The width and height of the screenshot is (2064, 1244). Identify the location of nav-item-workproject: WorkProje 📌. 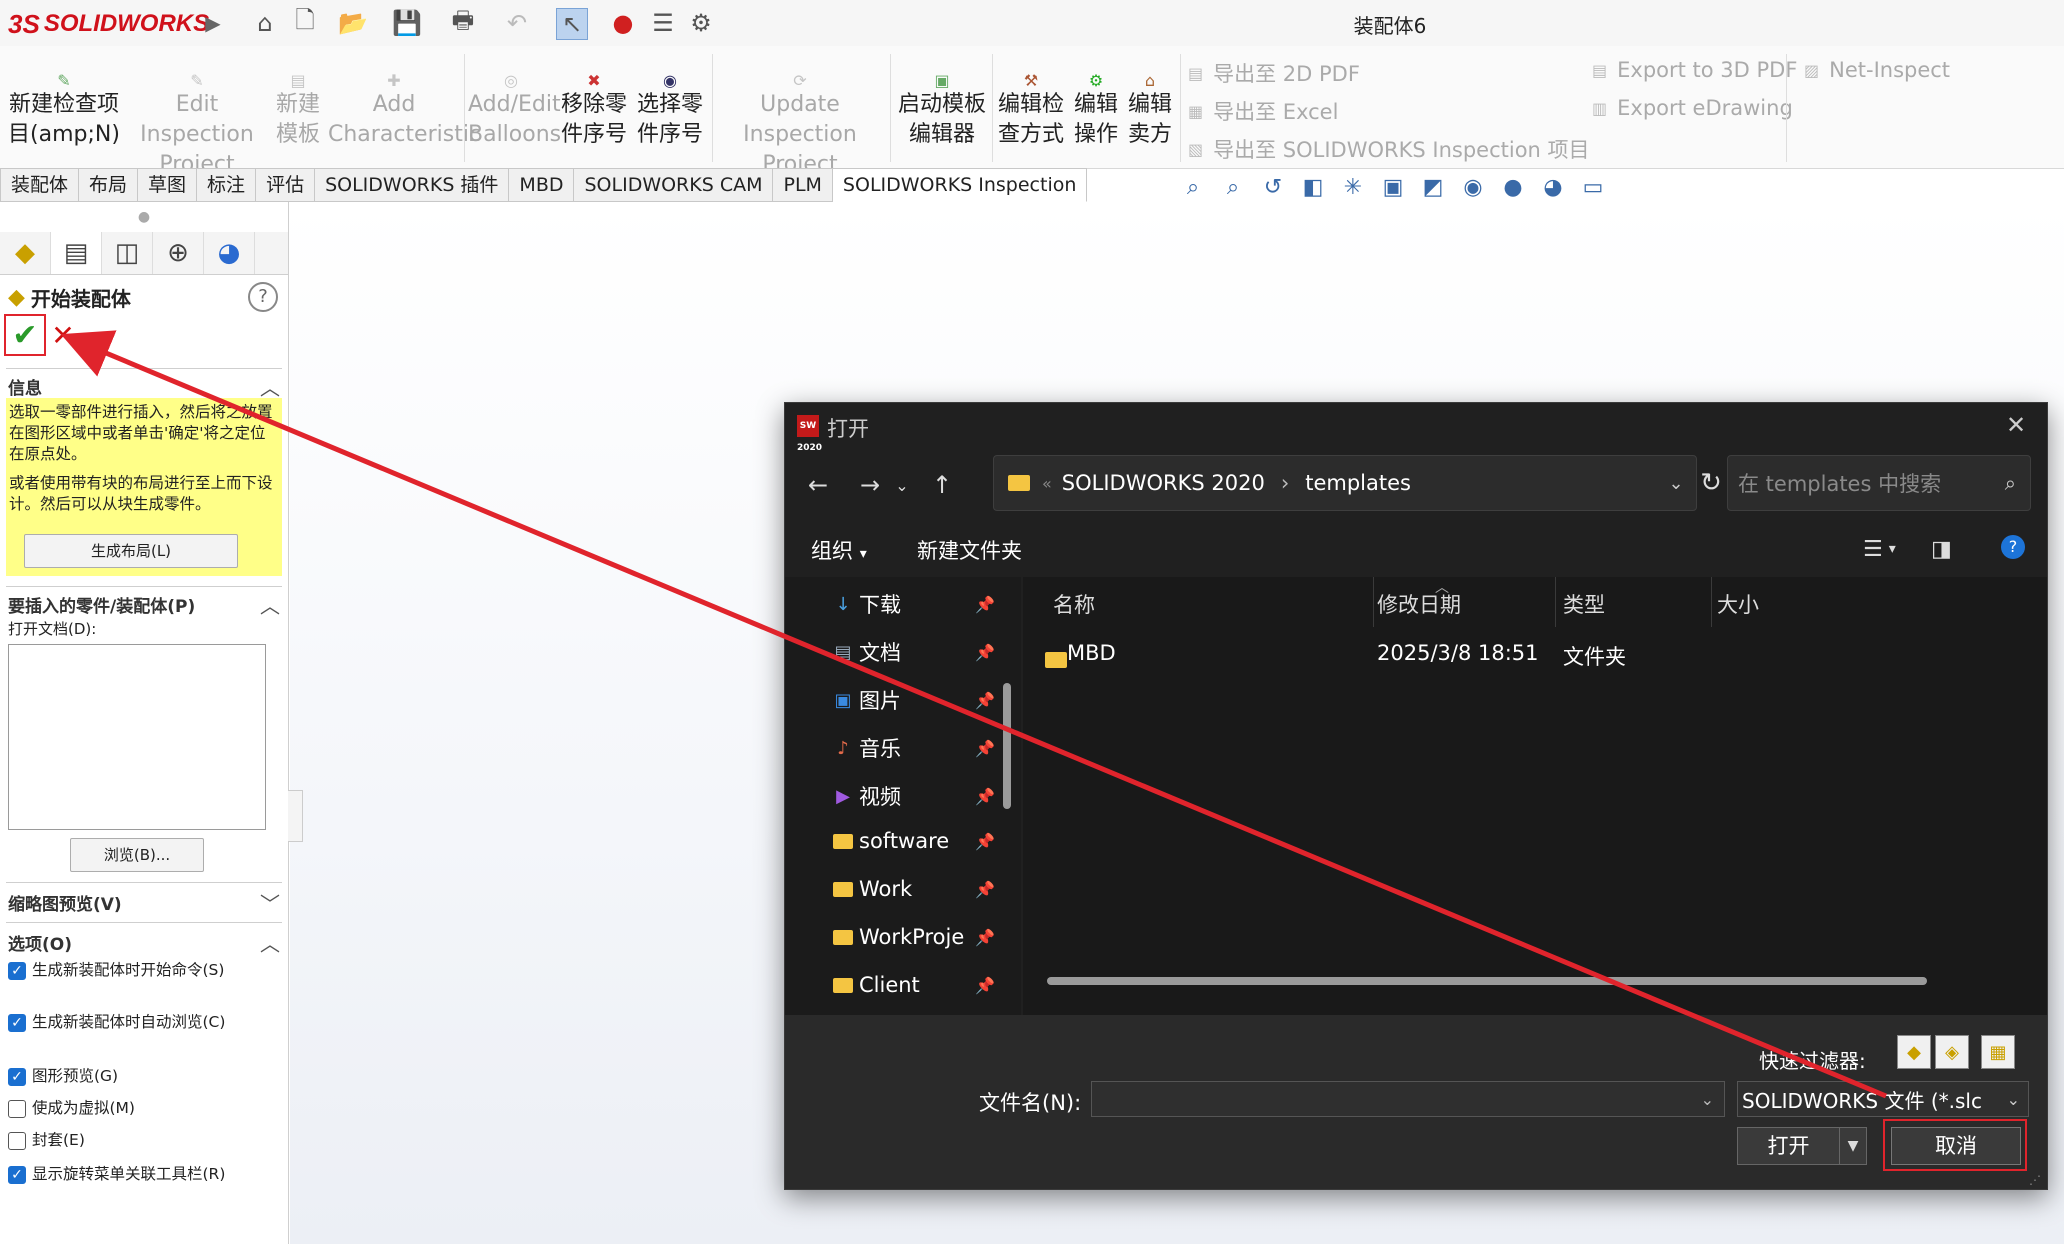
(915, 937).